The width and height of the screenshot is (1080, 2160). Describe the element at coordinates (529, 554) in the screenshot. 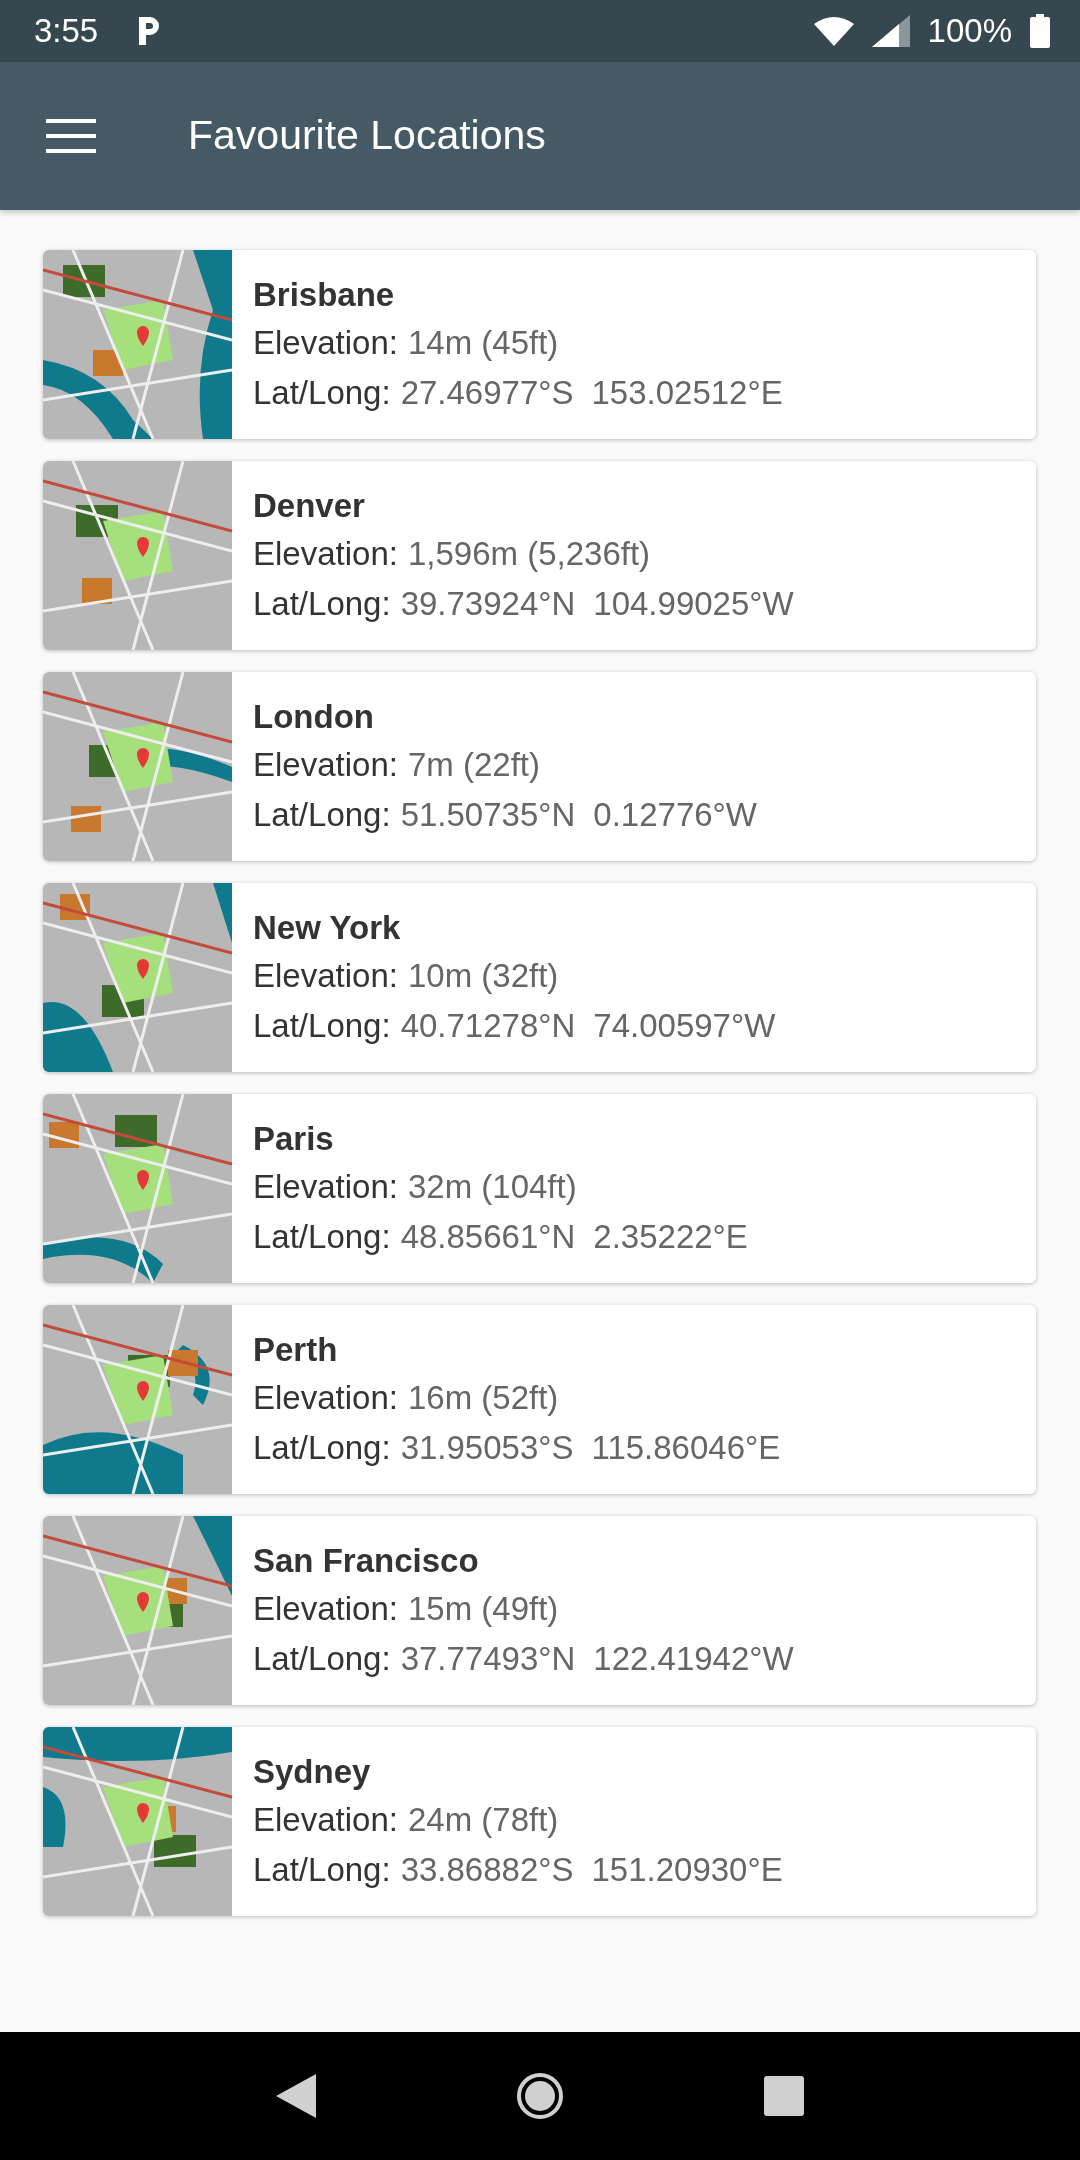

I see `elevation-value: 1,596m (5,236ft)` at that location.